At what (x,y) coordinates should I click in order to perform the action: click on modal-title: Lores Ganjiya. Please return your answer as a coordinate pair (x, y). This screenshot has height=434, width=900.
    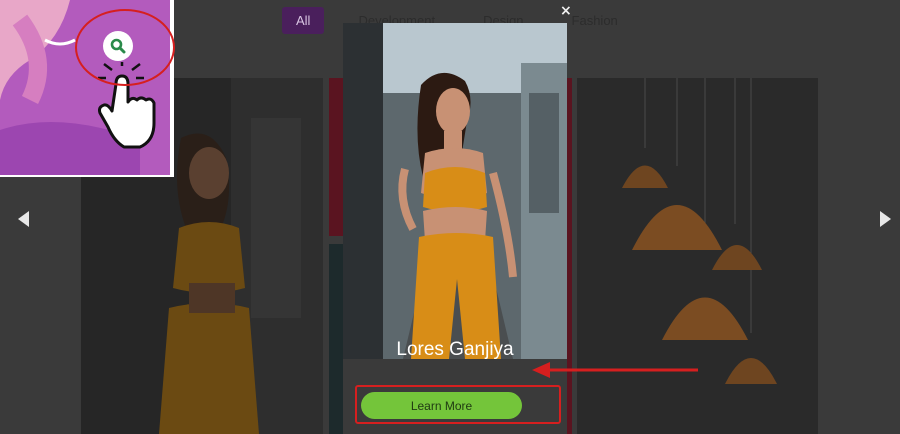
    Looking at the image, I should click on (455, 349).